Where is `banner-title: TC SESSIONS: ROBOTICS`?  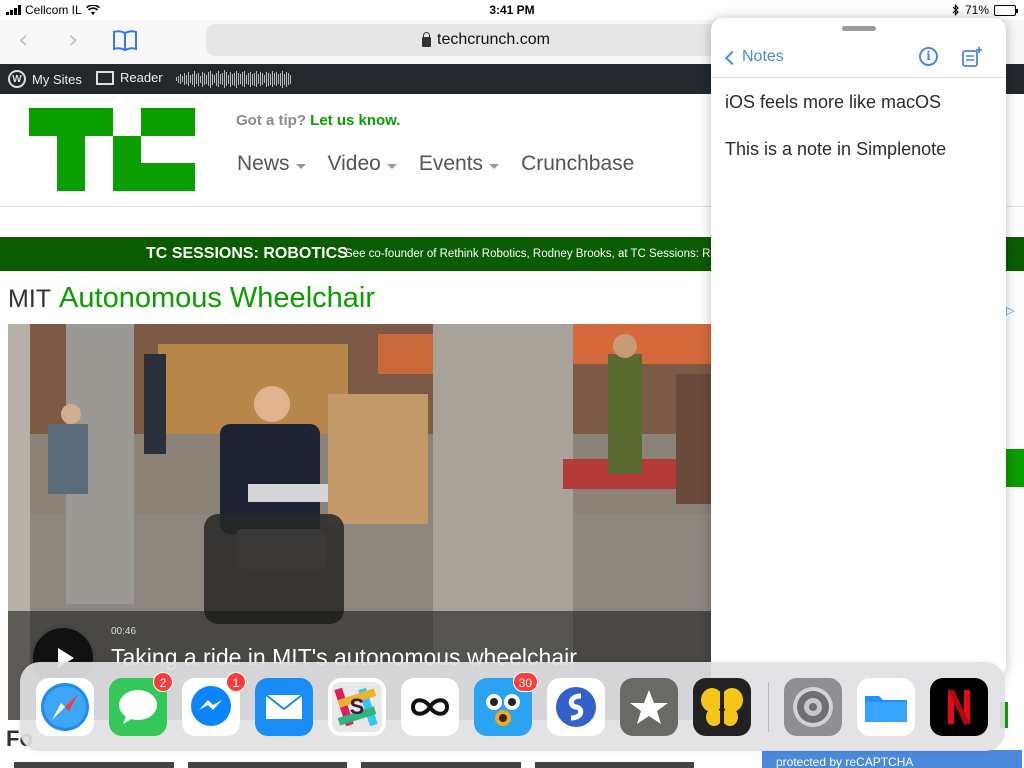 banner-title: TC SESSIONS: ROBOTICS is located at coordinates (247, 253).